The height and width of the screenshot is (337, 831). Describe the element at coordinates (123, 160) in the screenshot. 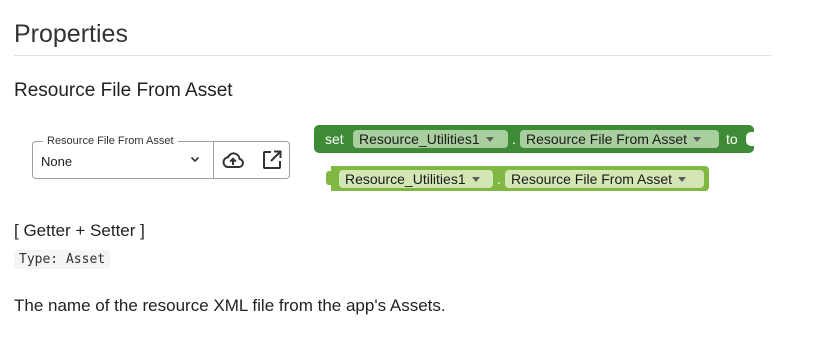

I see `asset-select: None` at that location.